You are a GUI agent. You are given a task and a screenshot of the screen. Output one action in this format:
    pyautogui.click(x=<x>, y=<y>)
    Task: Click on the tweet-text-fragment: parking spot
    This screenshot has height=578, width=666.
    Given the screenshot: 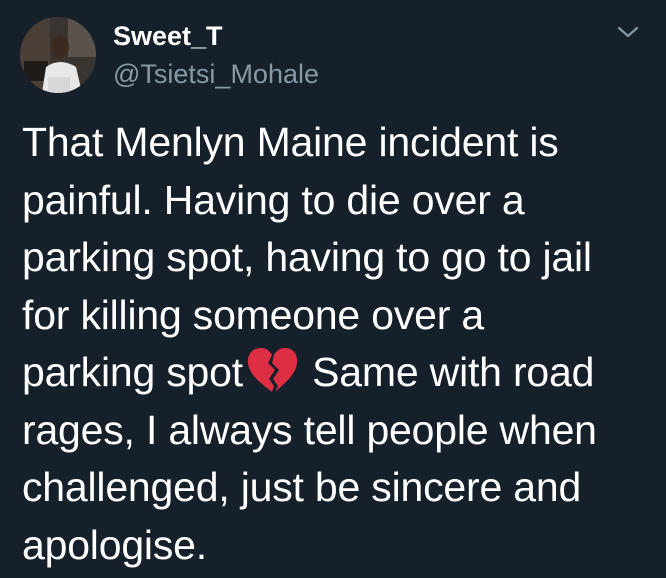 What is the action you would take?
    pyautogui.click(x=132, y=372)
    